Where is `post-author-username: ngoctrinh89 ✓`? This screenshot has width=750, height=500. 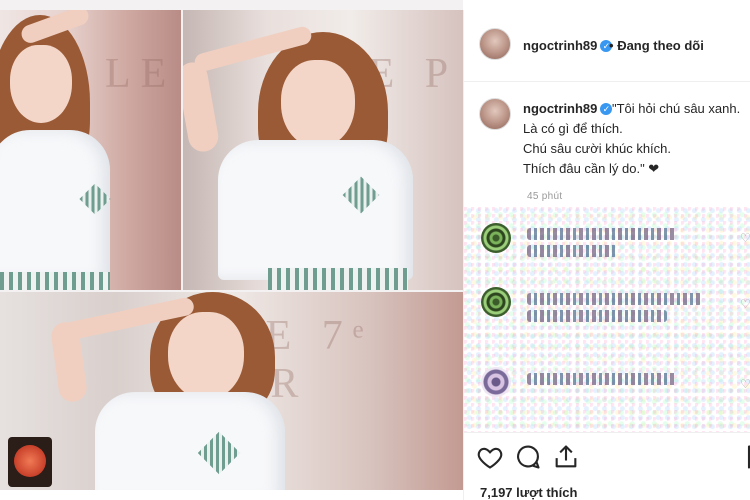
post-author-username: ngoctrinh89 ✓ is located at coordinates (568, 45).